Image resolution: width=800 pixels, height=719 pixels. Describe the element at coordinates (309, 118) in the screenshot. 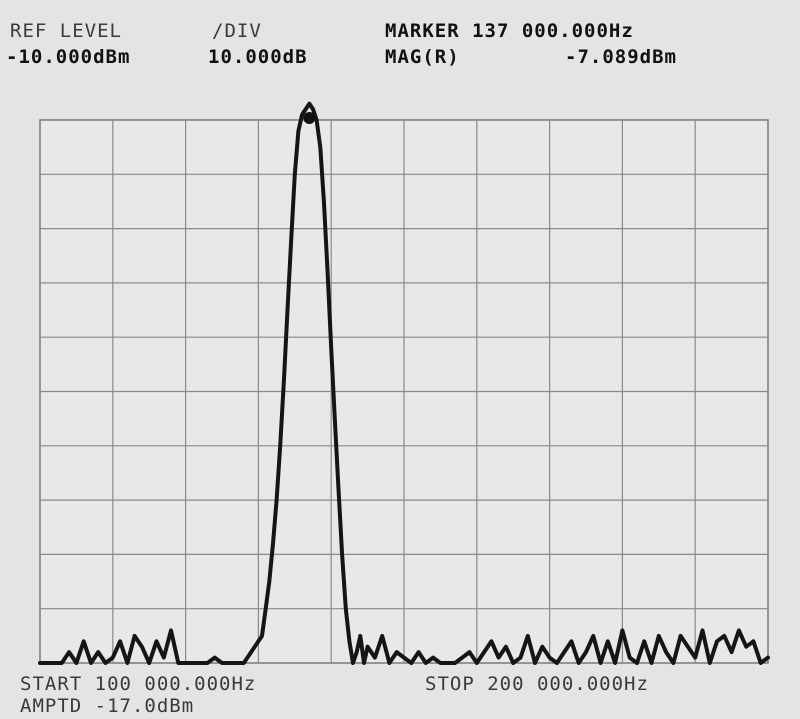

I see `marker-dot` at that location.